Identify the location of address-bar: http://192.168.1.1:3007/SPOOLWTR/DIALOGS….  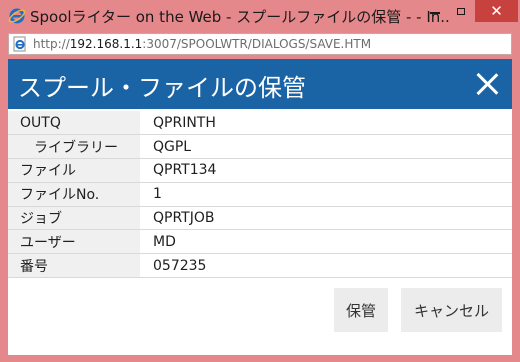
(260, 44).